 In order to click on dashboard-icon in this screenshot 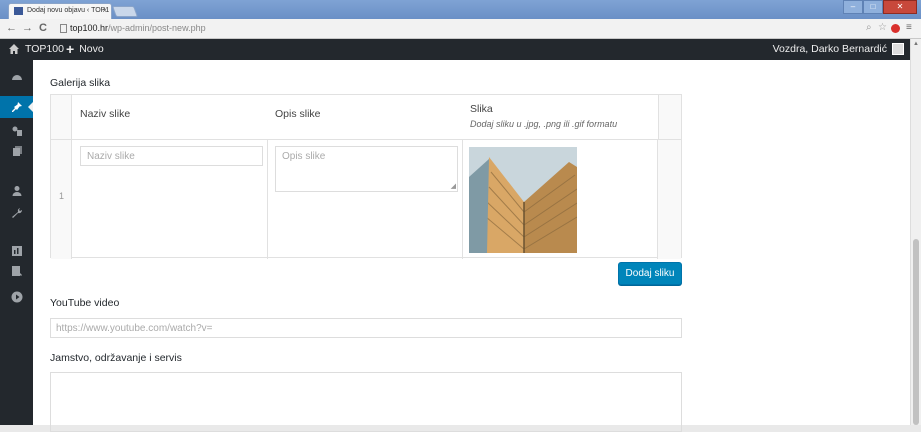, I will do `click(16, 77)`.